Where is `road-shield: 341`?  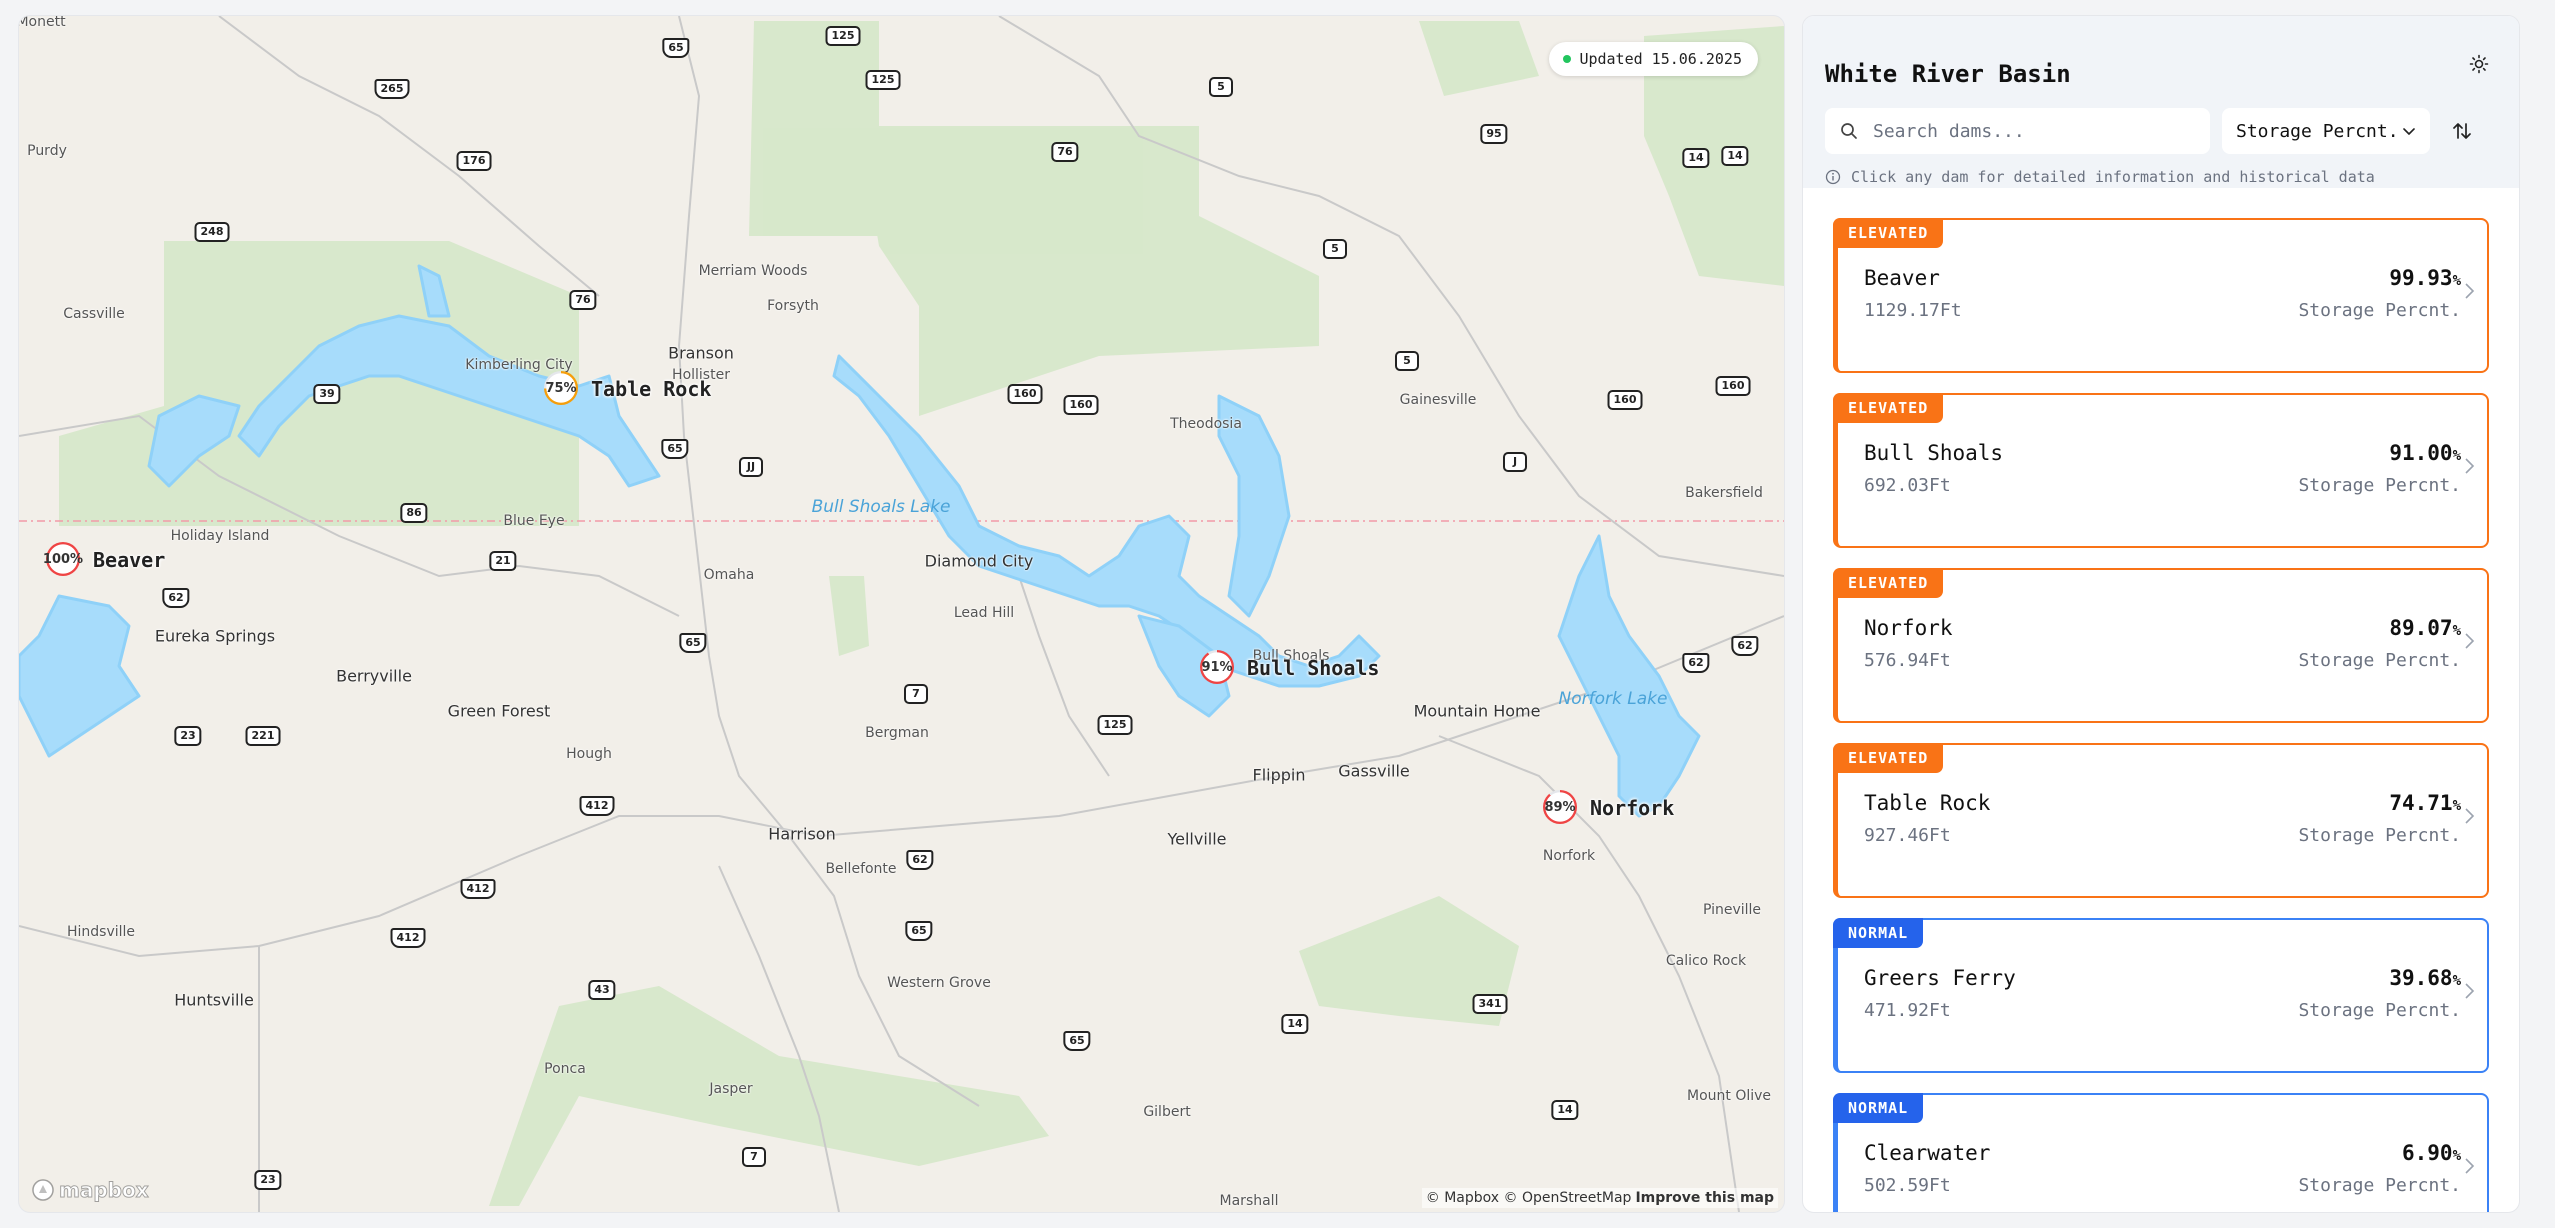
road-shield: 341 is located at coordinates (1490, 1004).